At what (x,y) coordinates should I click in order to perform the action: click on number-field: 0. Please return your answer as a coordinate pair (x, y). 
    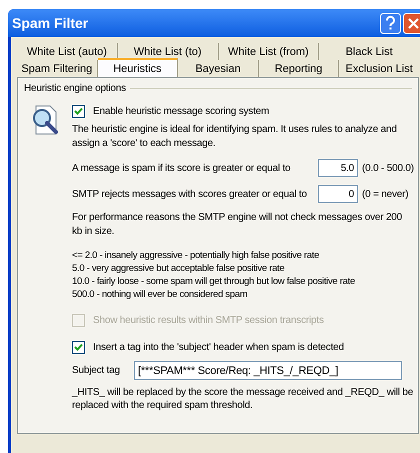
    Looking at the image, I should click on (338, 194).